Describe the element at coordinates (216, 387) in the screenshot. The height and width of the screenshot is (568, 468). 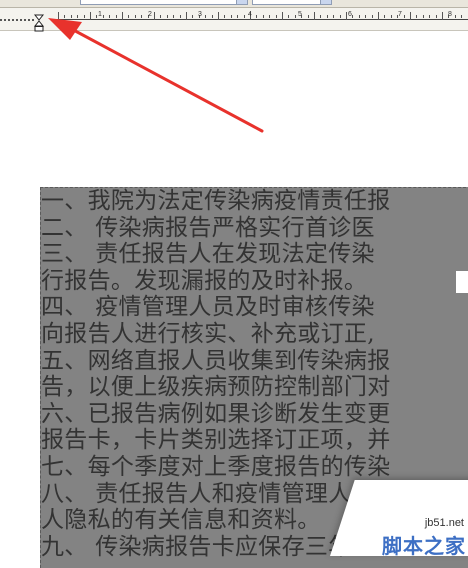
I see `document-line: 告，以便上级疾病预防控制部门对` at that location.